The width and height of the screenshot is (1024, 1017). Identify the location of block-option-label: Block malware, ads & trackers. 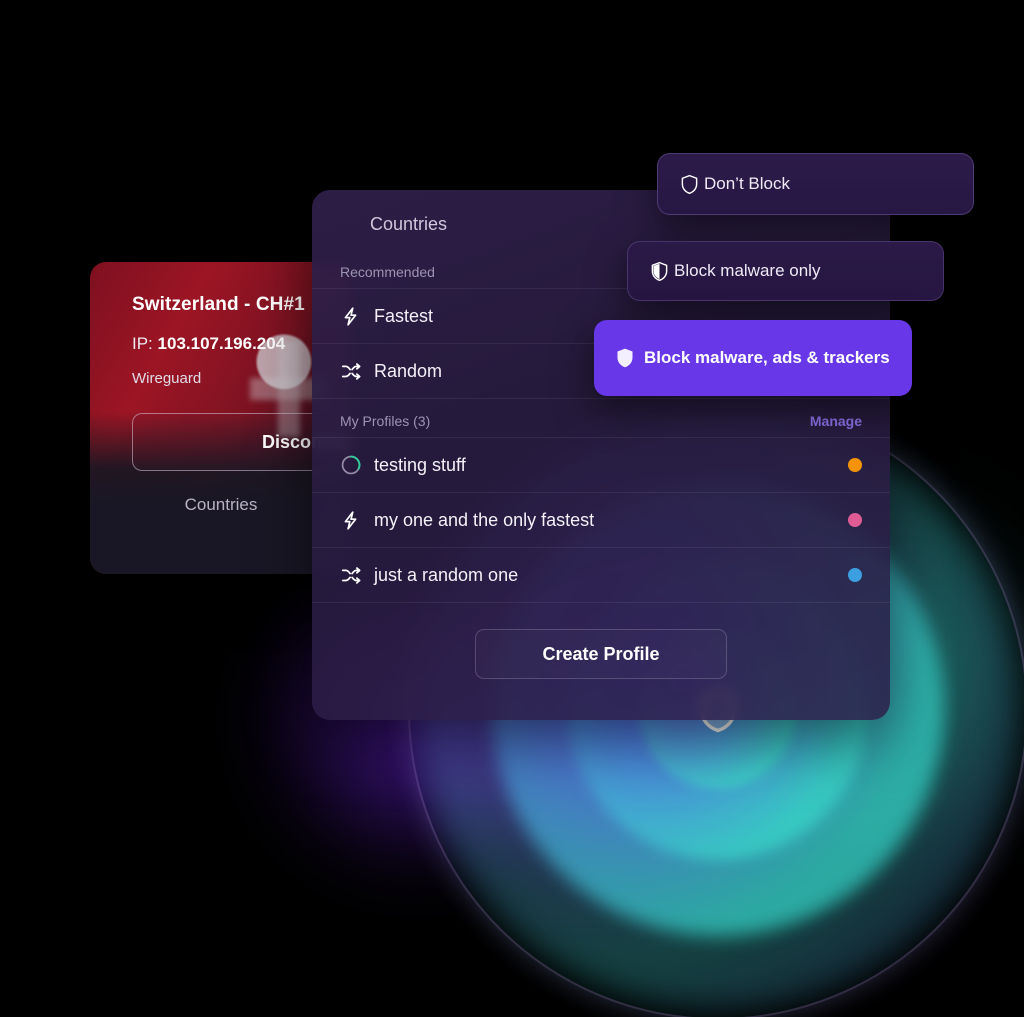
(767, 357).